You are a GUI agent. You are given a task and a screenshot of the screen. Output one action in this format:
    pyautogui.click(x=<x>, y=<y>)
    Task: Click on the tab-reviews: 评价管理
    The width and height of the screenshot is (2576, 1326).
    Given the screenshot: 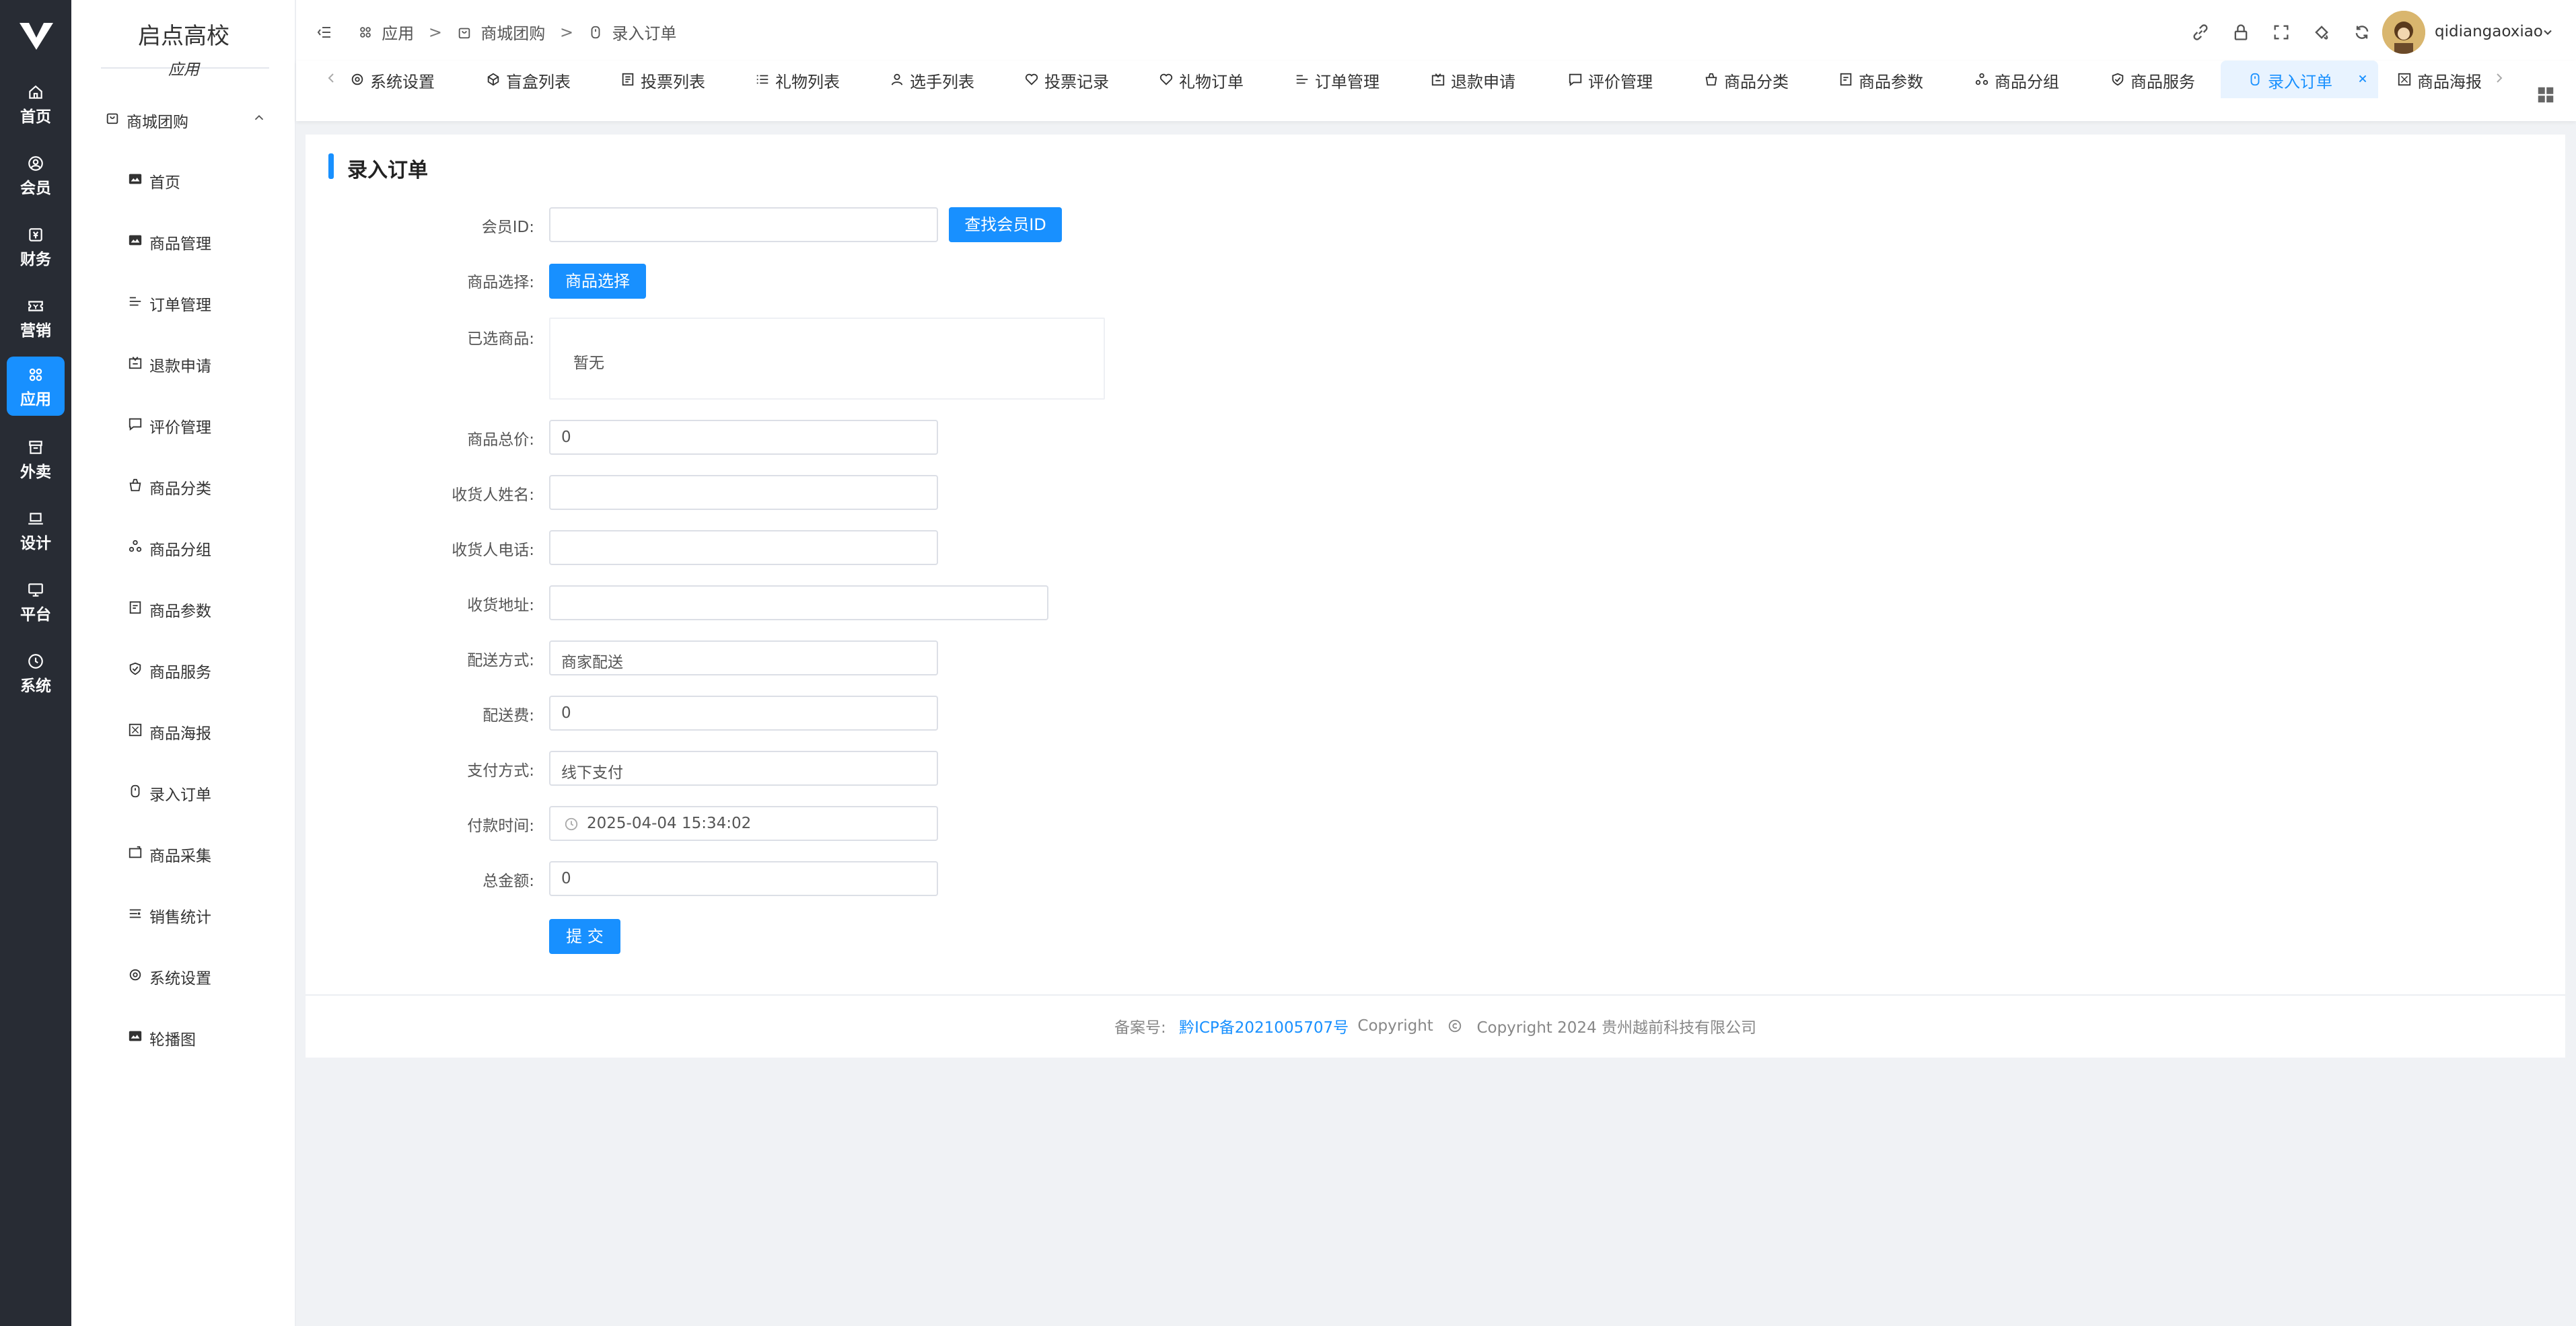 What is the action you would take?
    pyautogui.click(x=1619, y=79)
    